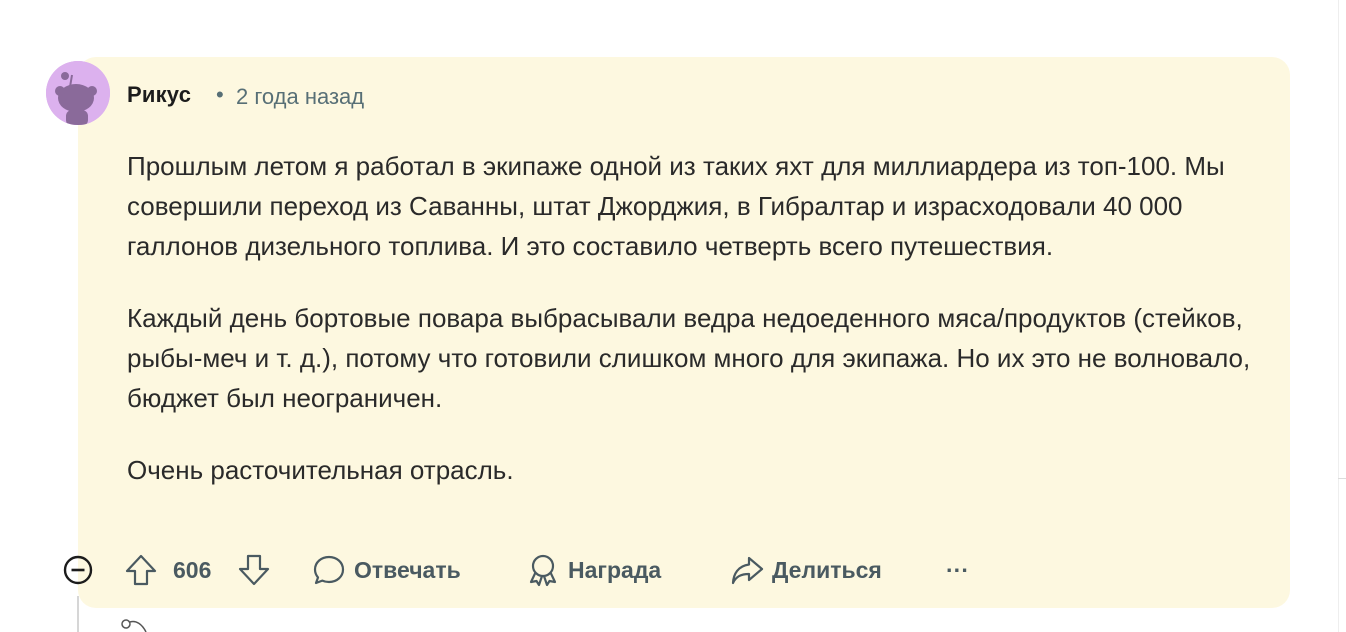 This screenshot has height=632, width=1346. Describe the element at coordinates (747, 570) in the screenshot. I see `share-arrow-icon` at that location.